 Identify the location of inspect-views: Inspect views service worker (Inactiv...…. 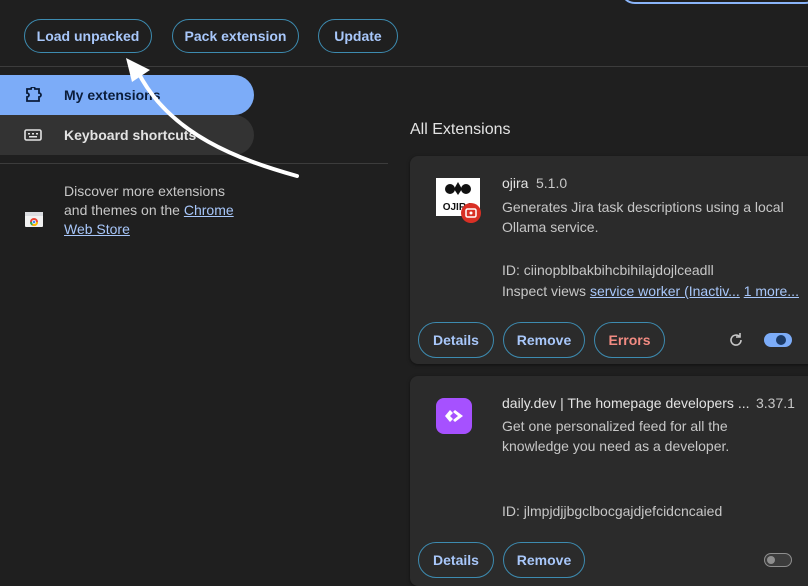
(650, 291).